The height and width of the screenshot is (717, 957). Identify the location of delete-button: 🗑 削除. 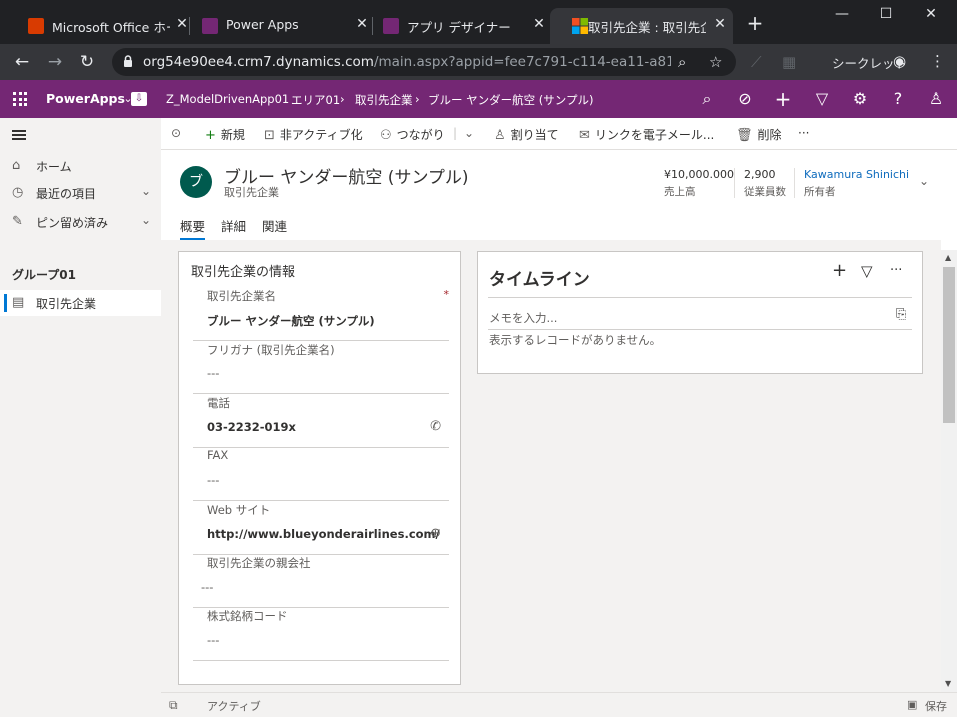
(759, 134).